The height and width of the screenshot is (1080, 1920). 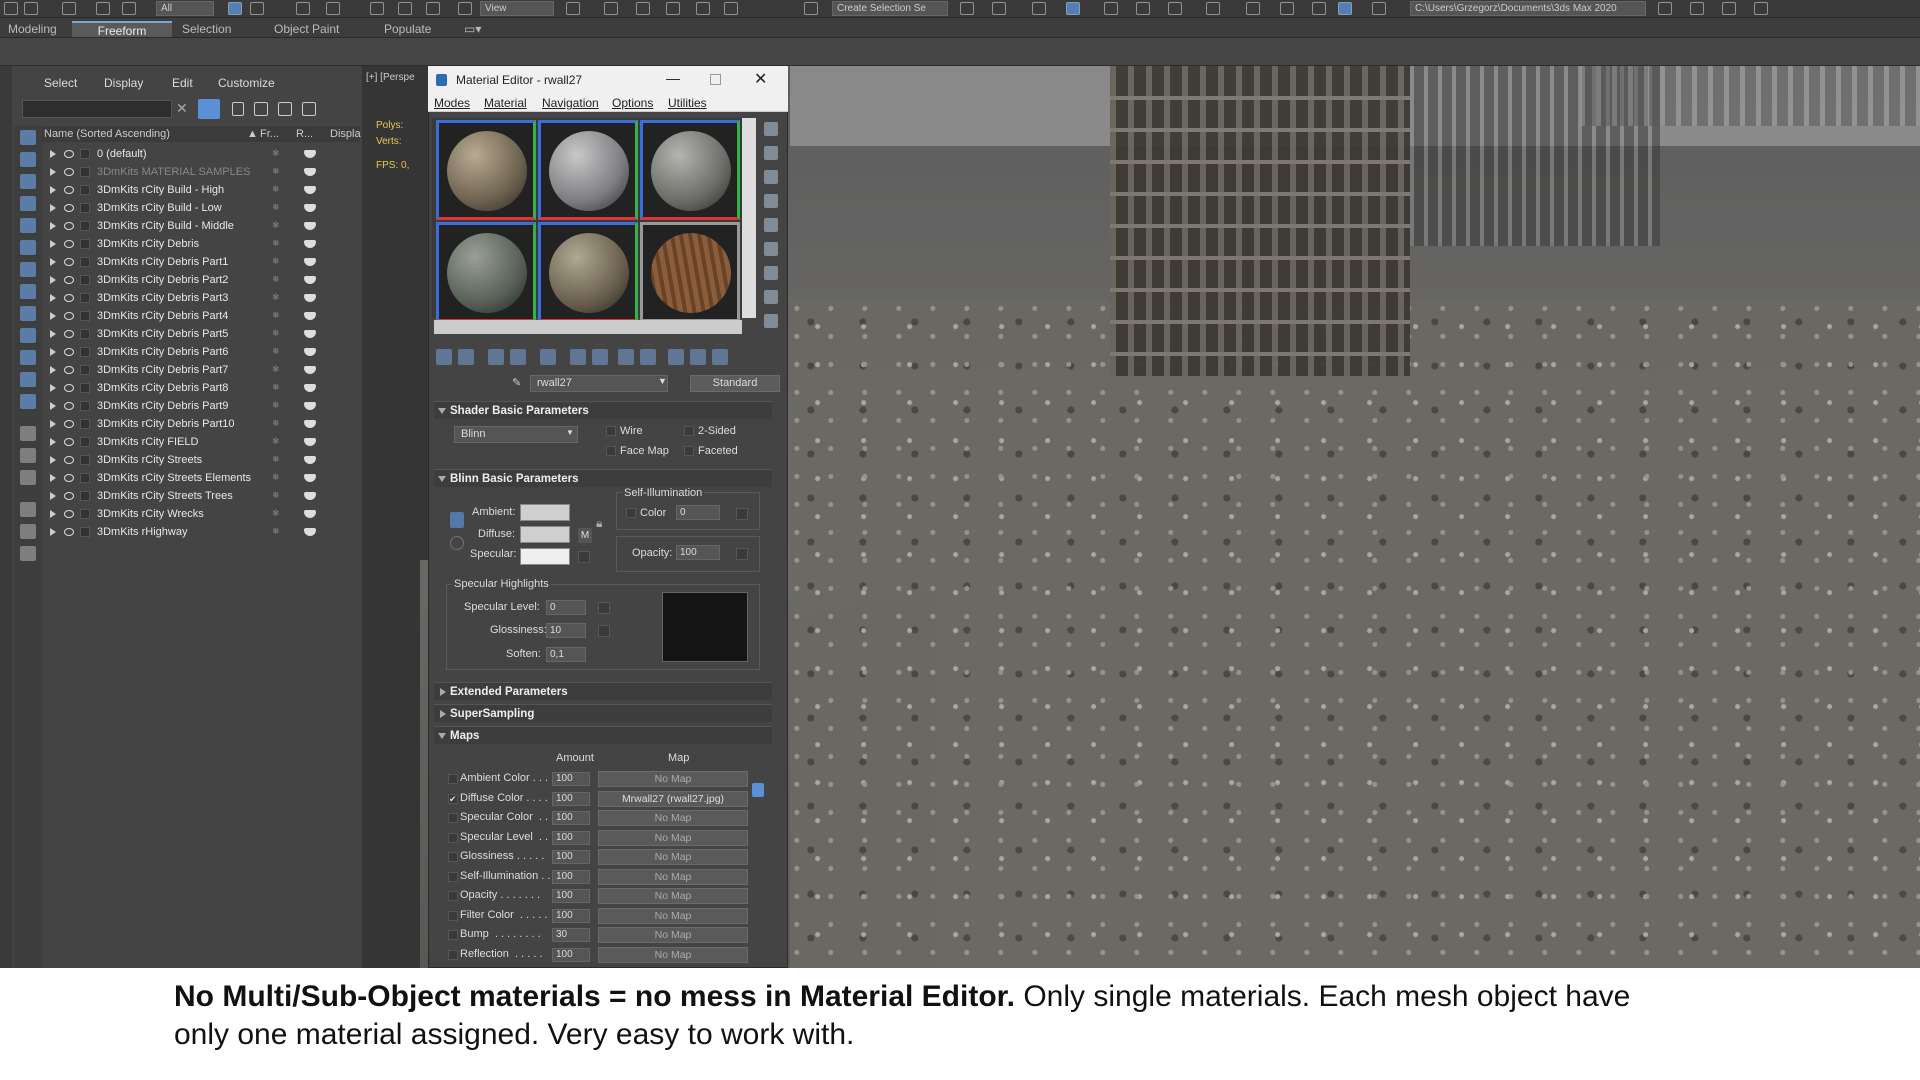 I want to click on specular-map-button, so click(x=584, y=557).